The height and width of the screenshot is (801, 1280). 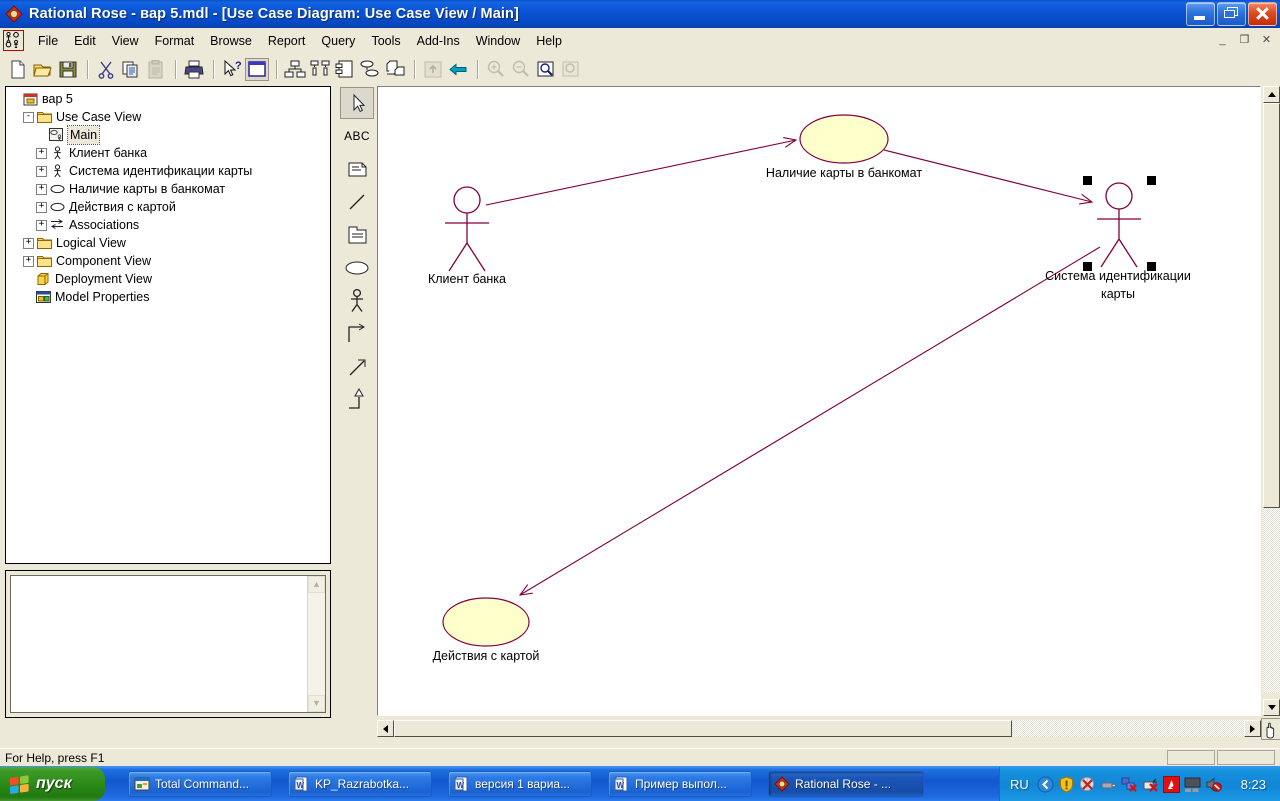 What do you see at coordinates (1150, 784) in the screenshot?
I see `wireless-disconnected-icon` at bounding box center [1150, 784].